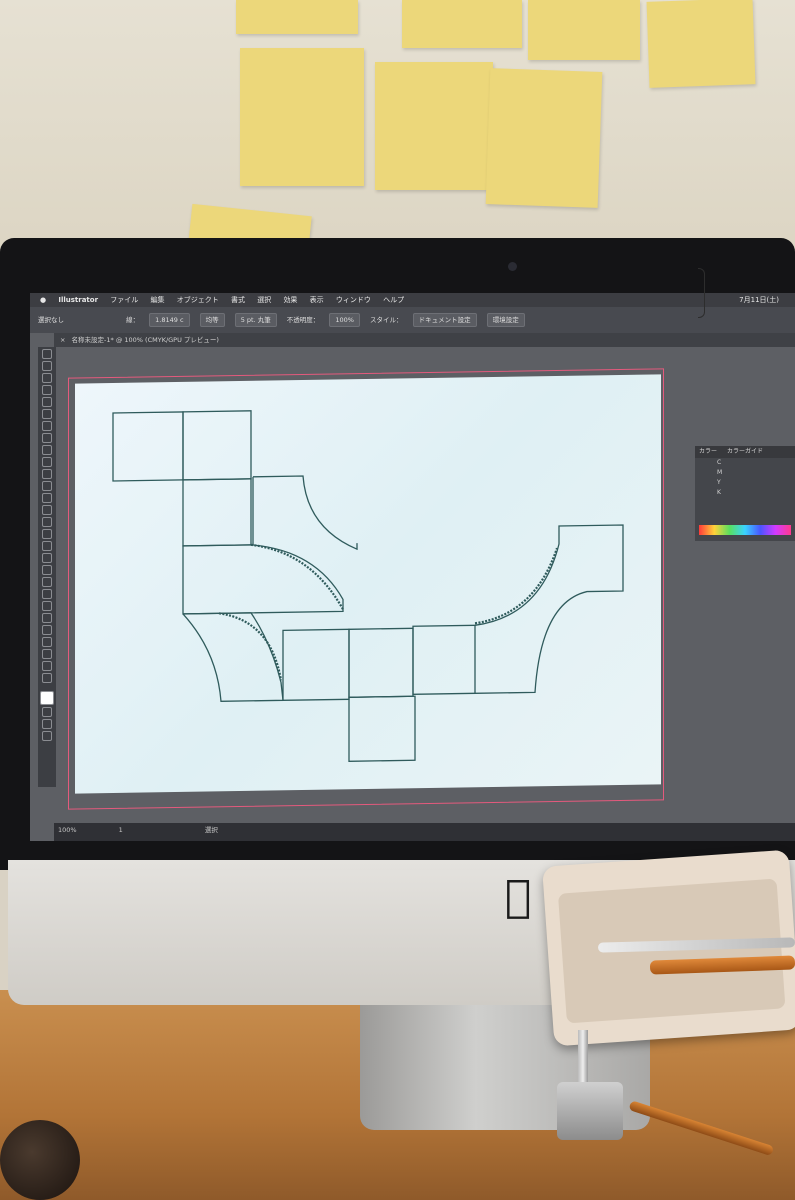  Describe the element at coordinates (198, 300) in the screenshot. I see `menu-item-object: オブジェクト` at that location.